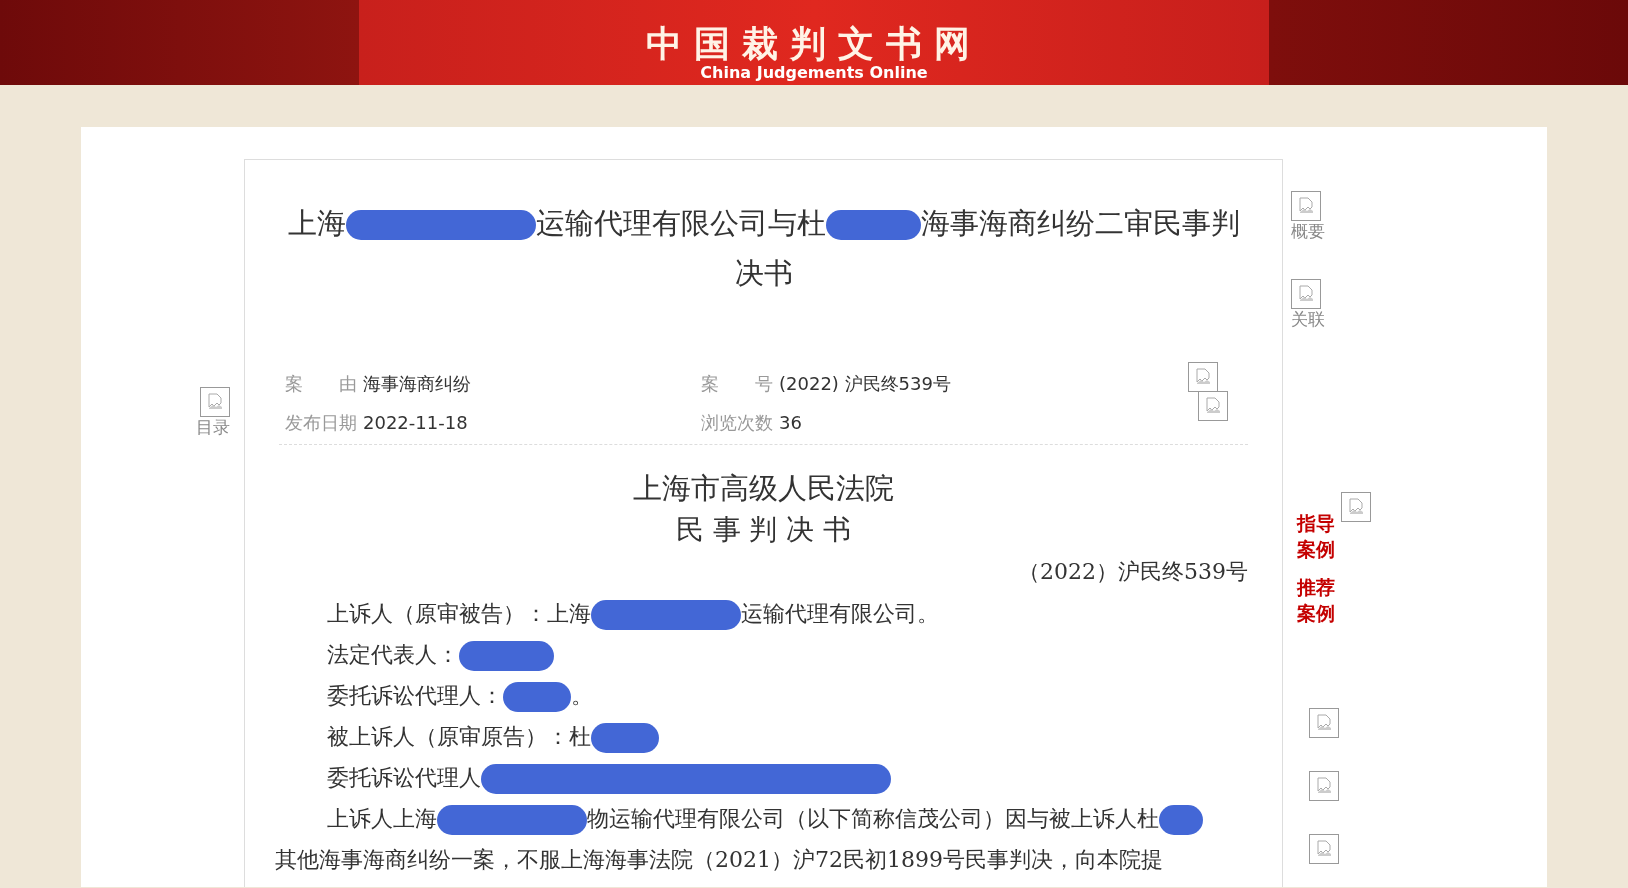  I want to click on court-name: 上海市高级人民法院, so click(763, 488).